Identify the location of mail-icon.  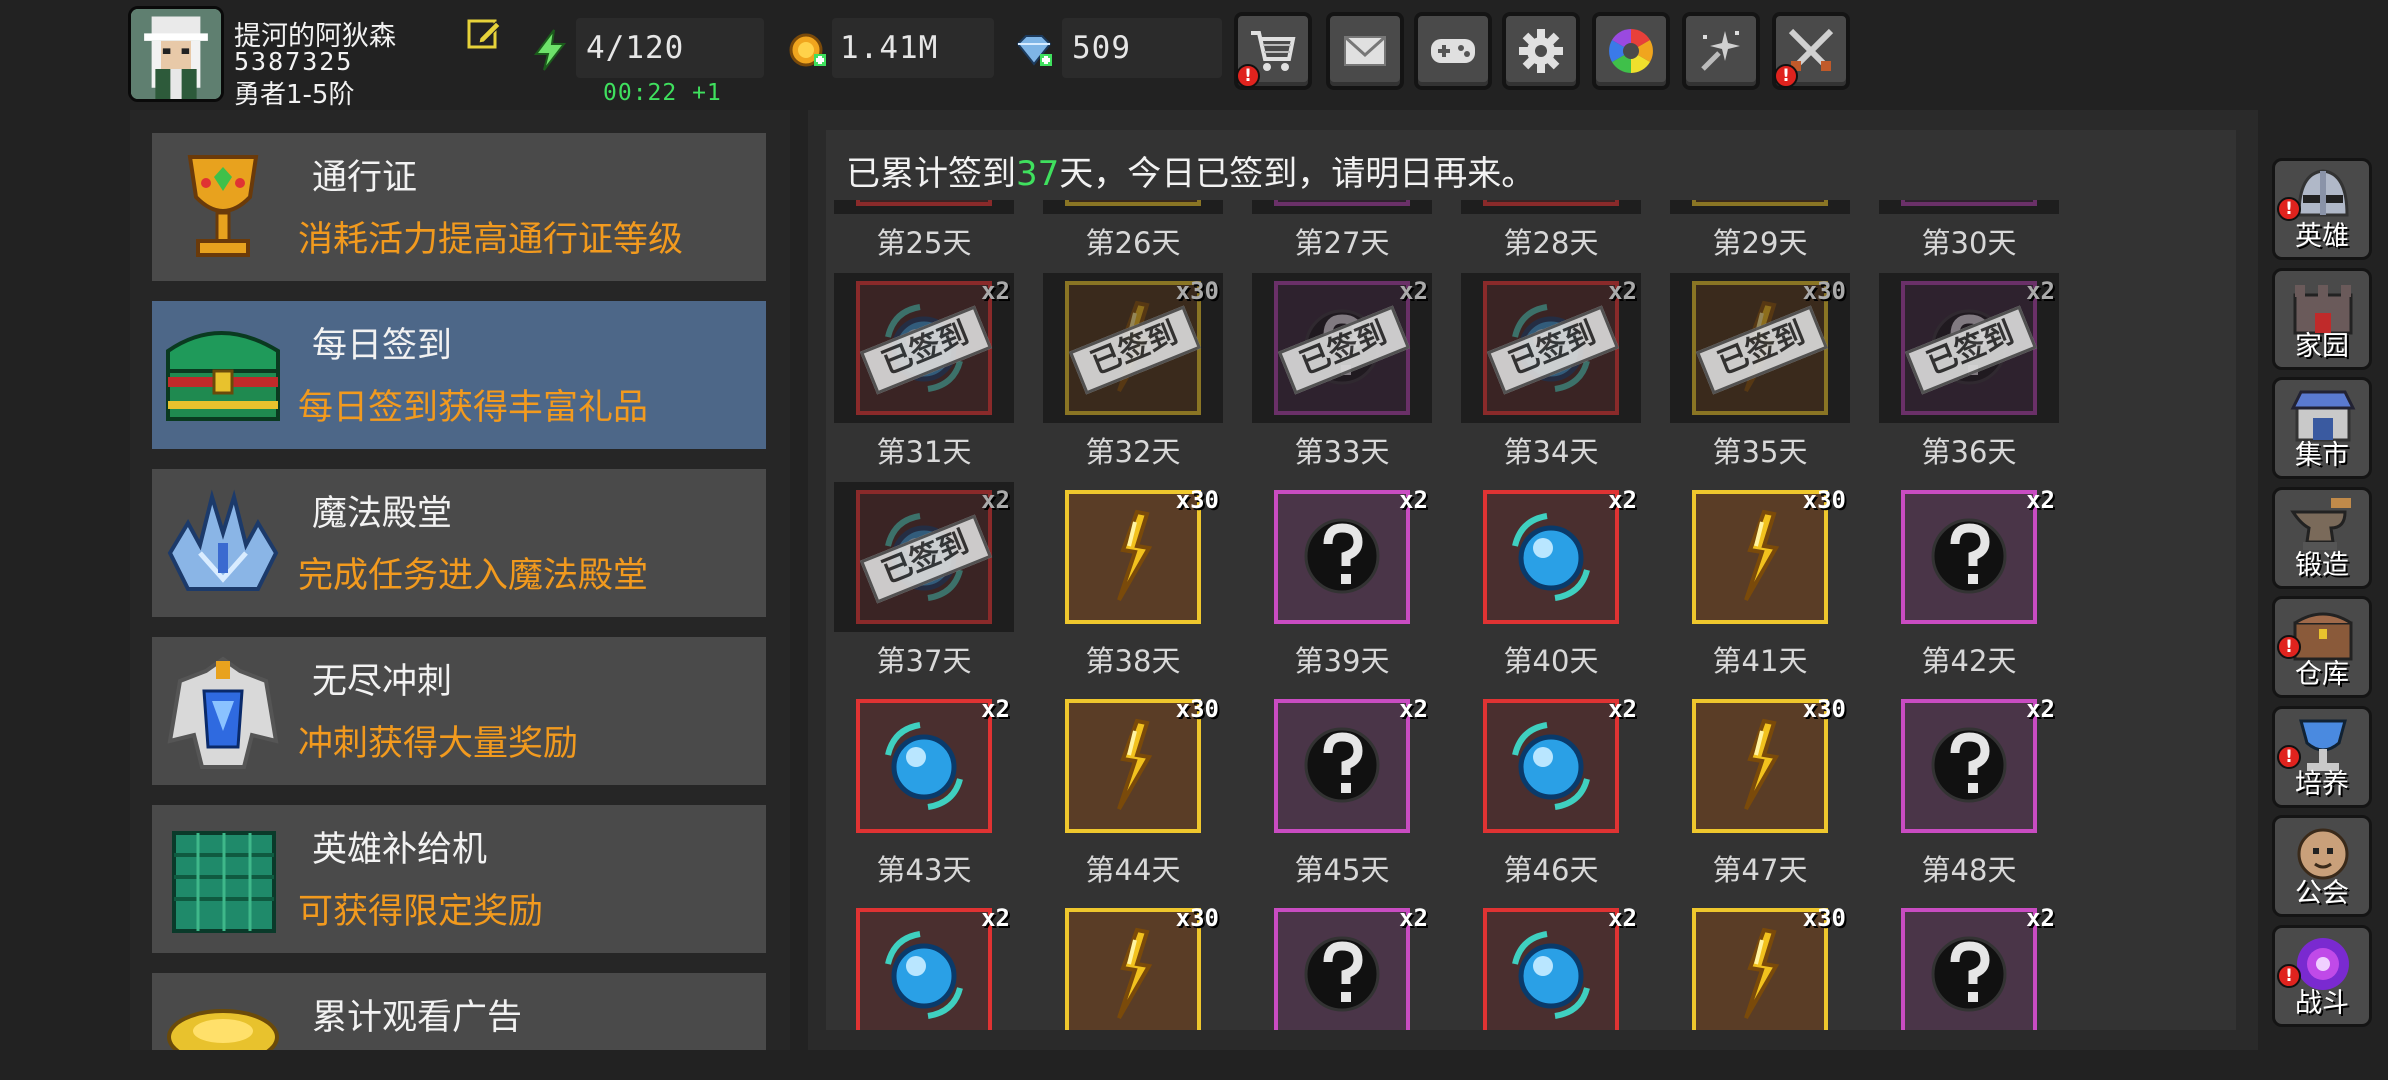
(1365, 50).